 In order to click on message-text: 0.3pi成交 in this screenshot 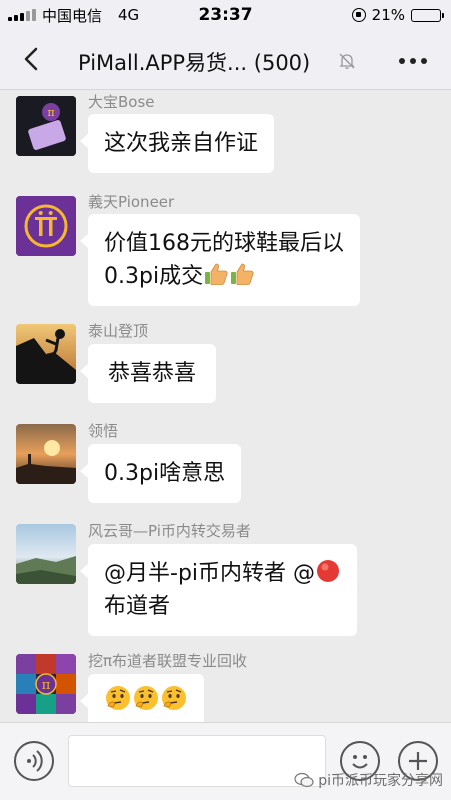, I will do `click(154, 276)`.